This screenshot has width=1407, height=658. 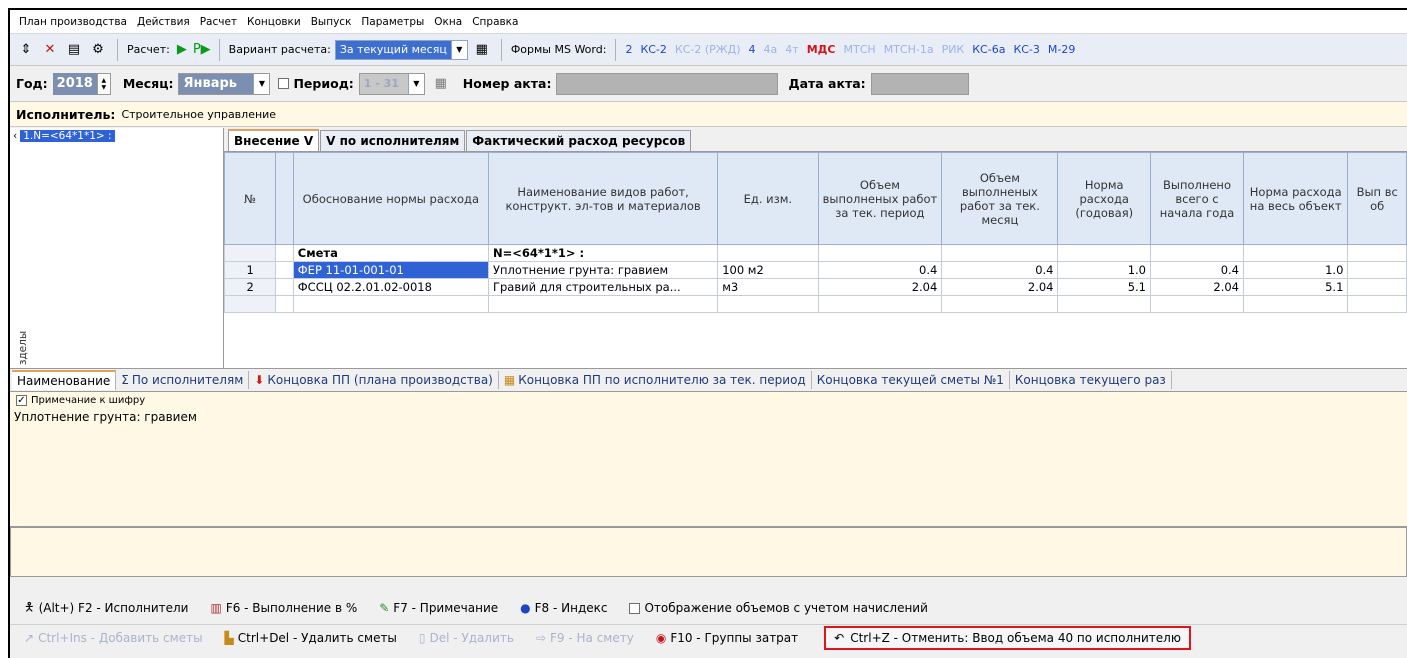 What do you see at coordinates (250, 287) in the screenshot?
I see `cell-no: 2` at bounding box center [250, 287].